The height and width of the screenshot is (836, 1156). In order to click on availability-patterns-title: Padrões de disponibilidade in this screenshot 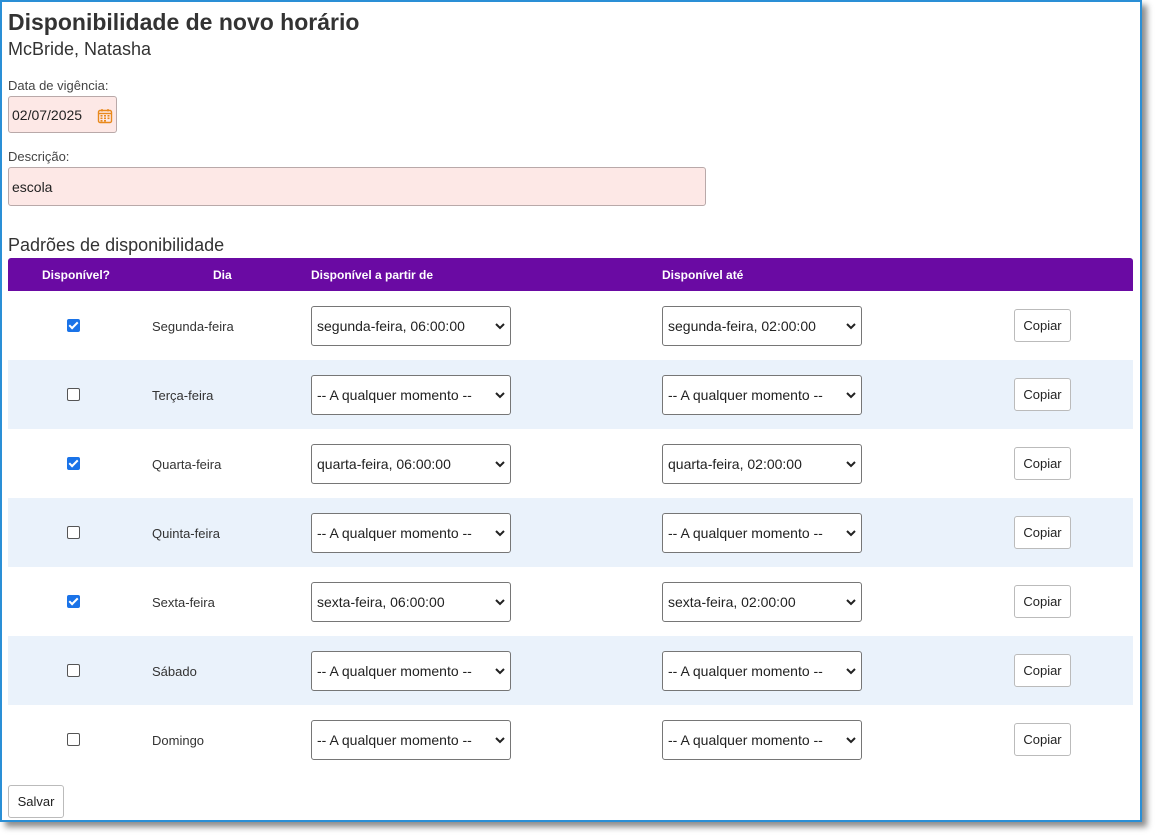, I will do `click(116, 245)`.